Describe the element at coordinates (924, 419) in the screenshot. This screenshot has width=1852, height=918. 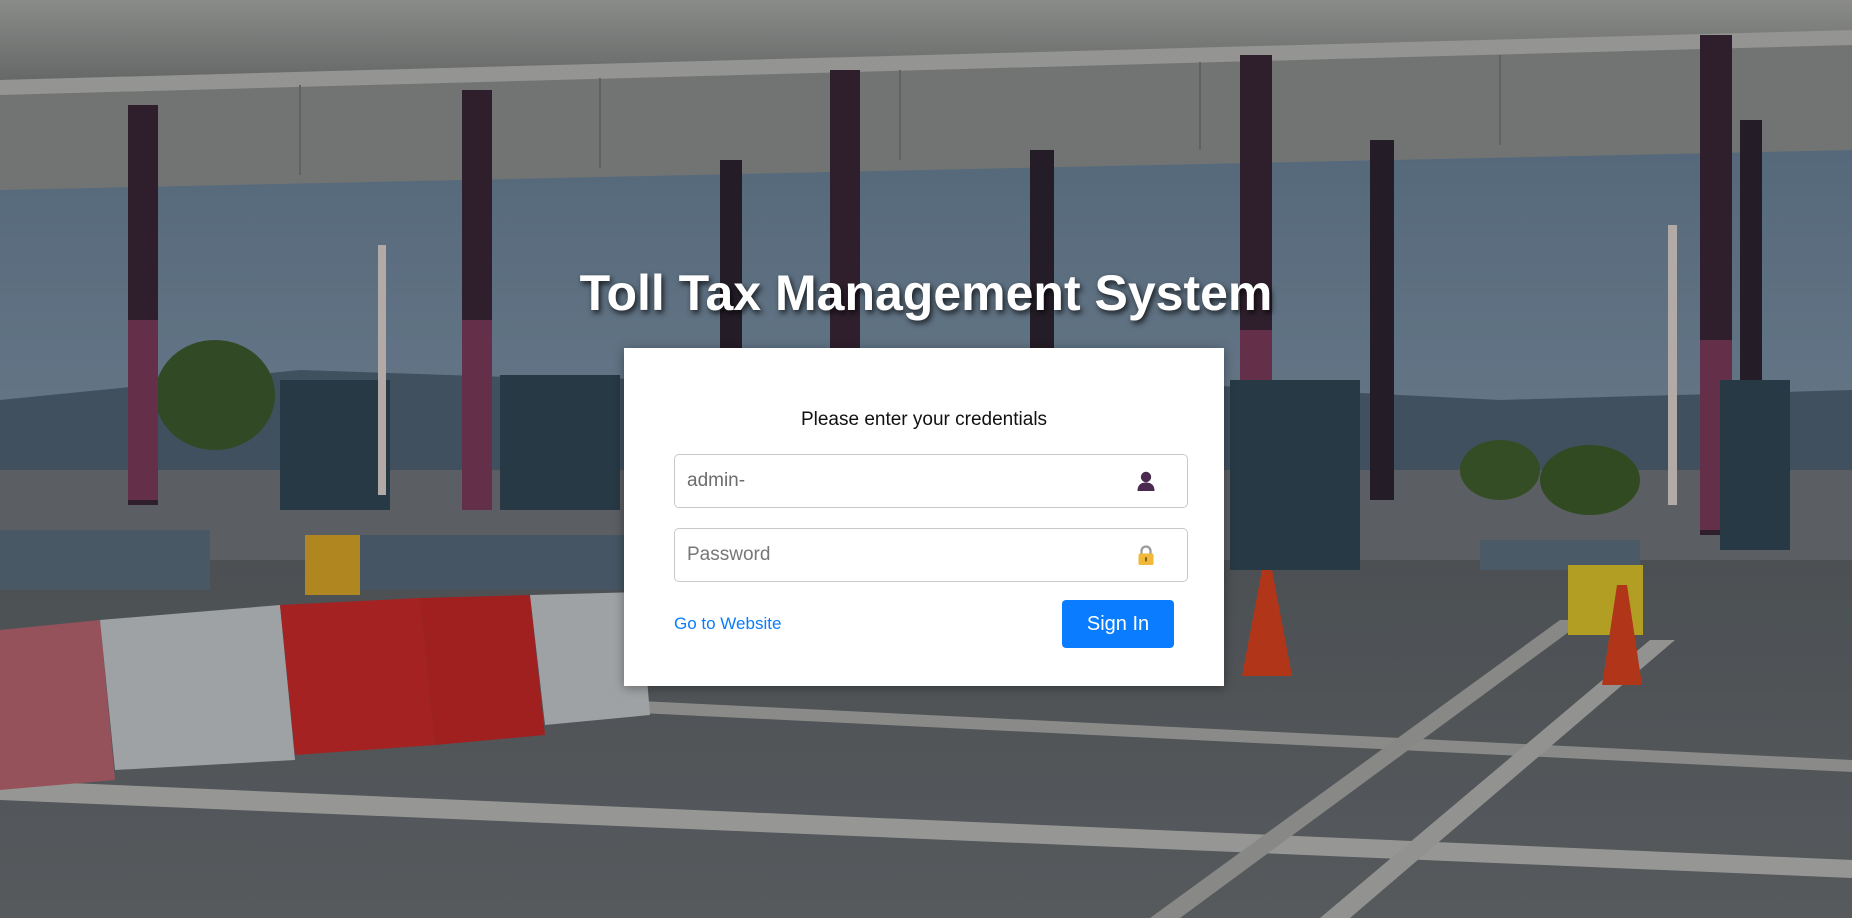
I see `credentials-prompt: Please enter your credentials` at that location.